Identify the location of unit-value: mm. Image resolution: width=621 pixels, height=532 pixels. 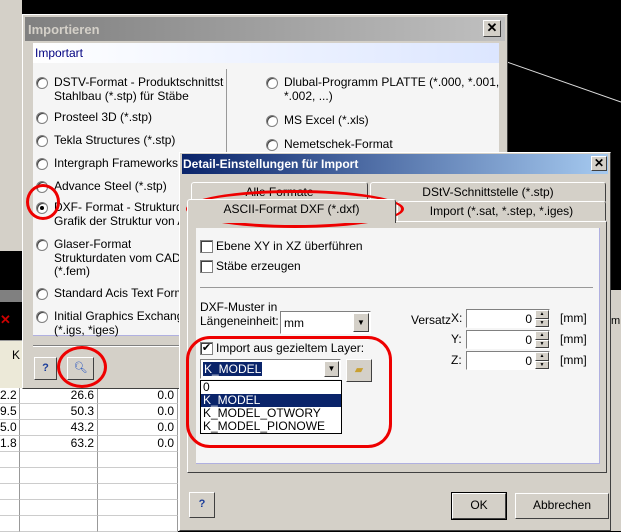
(294, 323).